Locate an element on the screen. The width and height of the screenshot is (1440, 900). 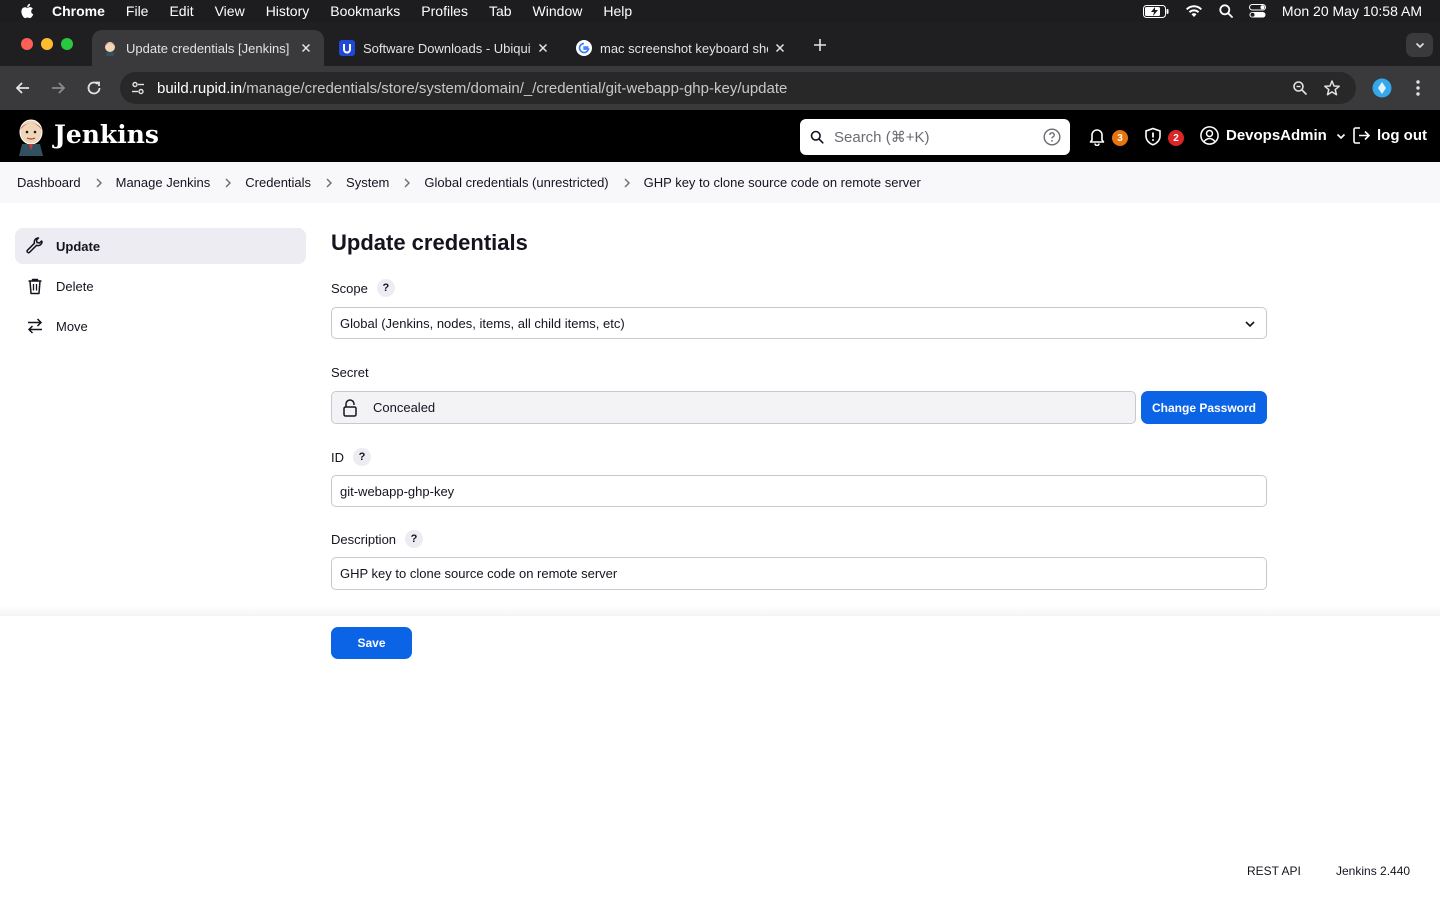
scope-label-text: Scope is located at coordinates (349, 288).